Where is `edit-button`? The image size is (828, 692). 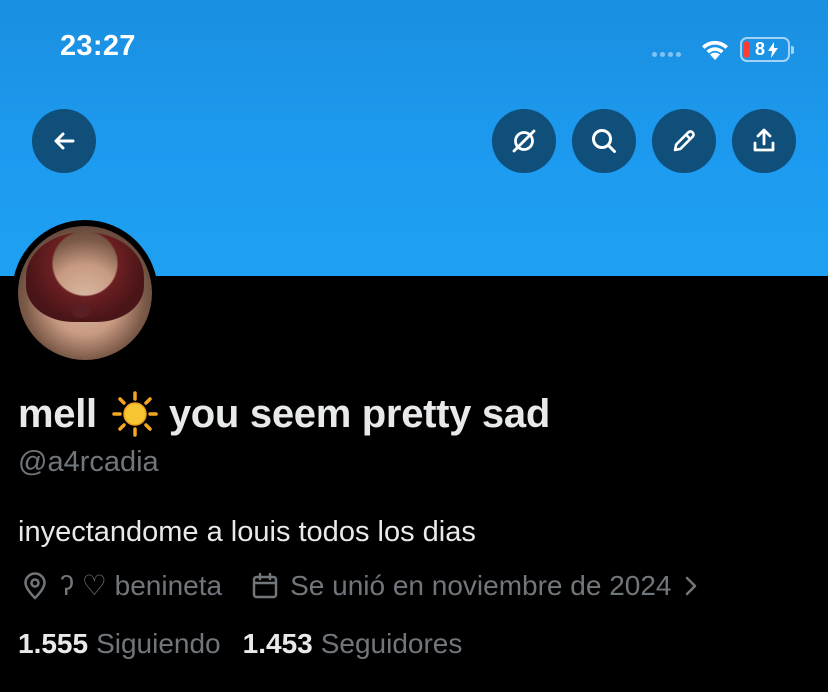 edit-button is located at coordinates (684, 141).